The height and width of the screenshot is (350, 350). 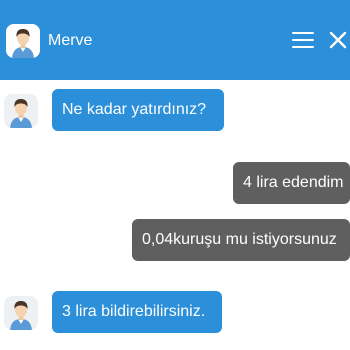 I want to click on user-message-bubble: 0,04kuruşu mu istiyorsunuz, so click(x=241, y=240).